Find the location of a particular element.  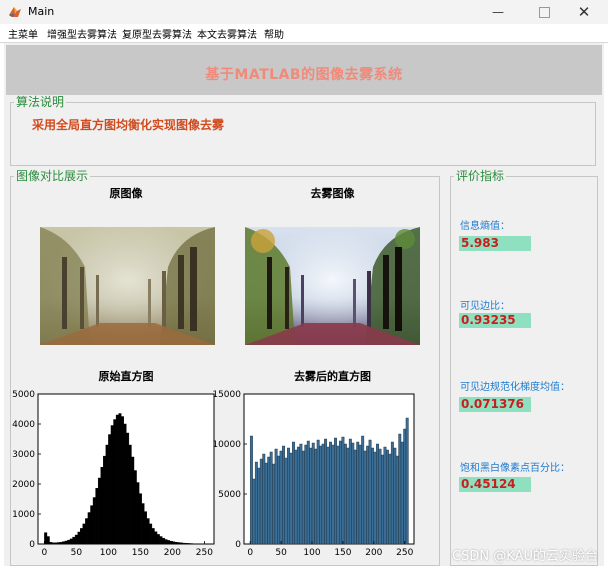

close-button: ✕ is located at coordinates (584, 12).